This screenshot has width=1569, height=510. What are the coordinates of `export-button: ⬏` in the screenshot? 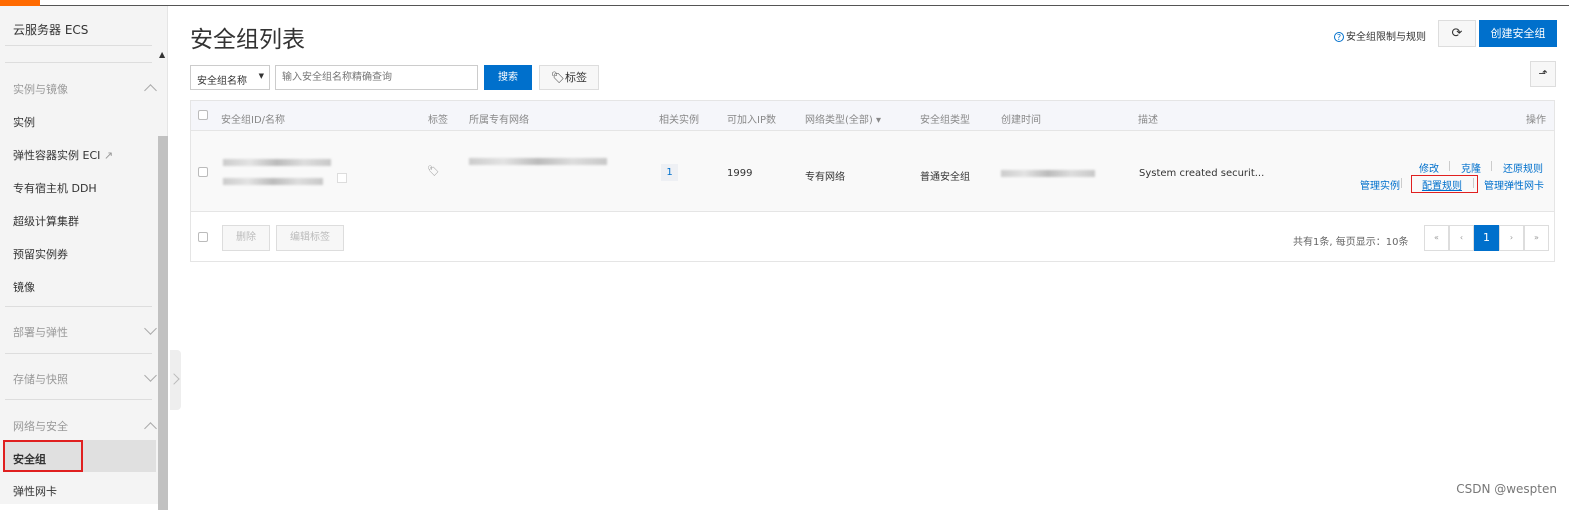 It's located at (1543, 74).